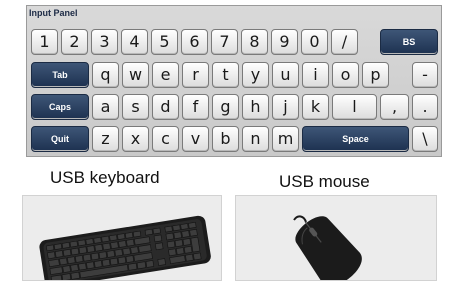 The image size is (452, 285). Describe the element at coordinates (105, 75) in the screenshot. I see `key-q: q` at that location.